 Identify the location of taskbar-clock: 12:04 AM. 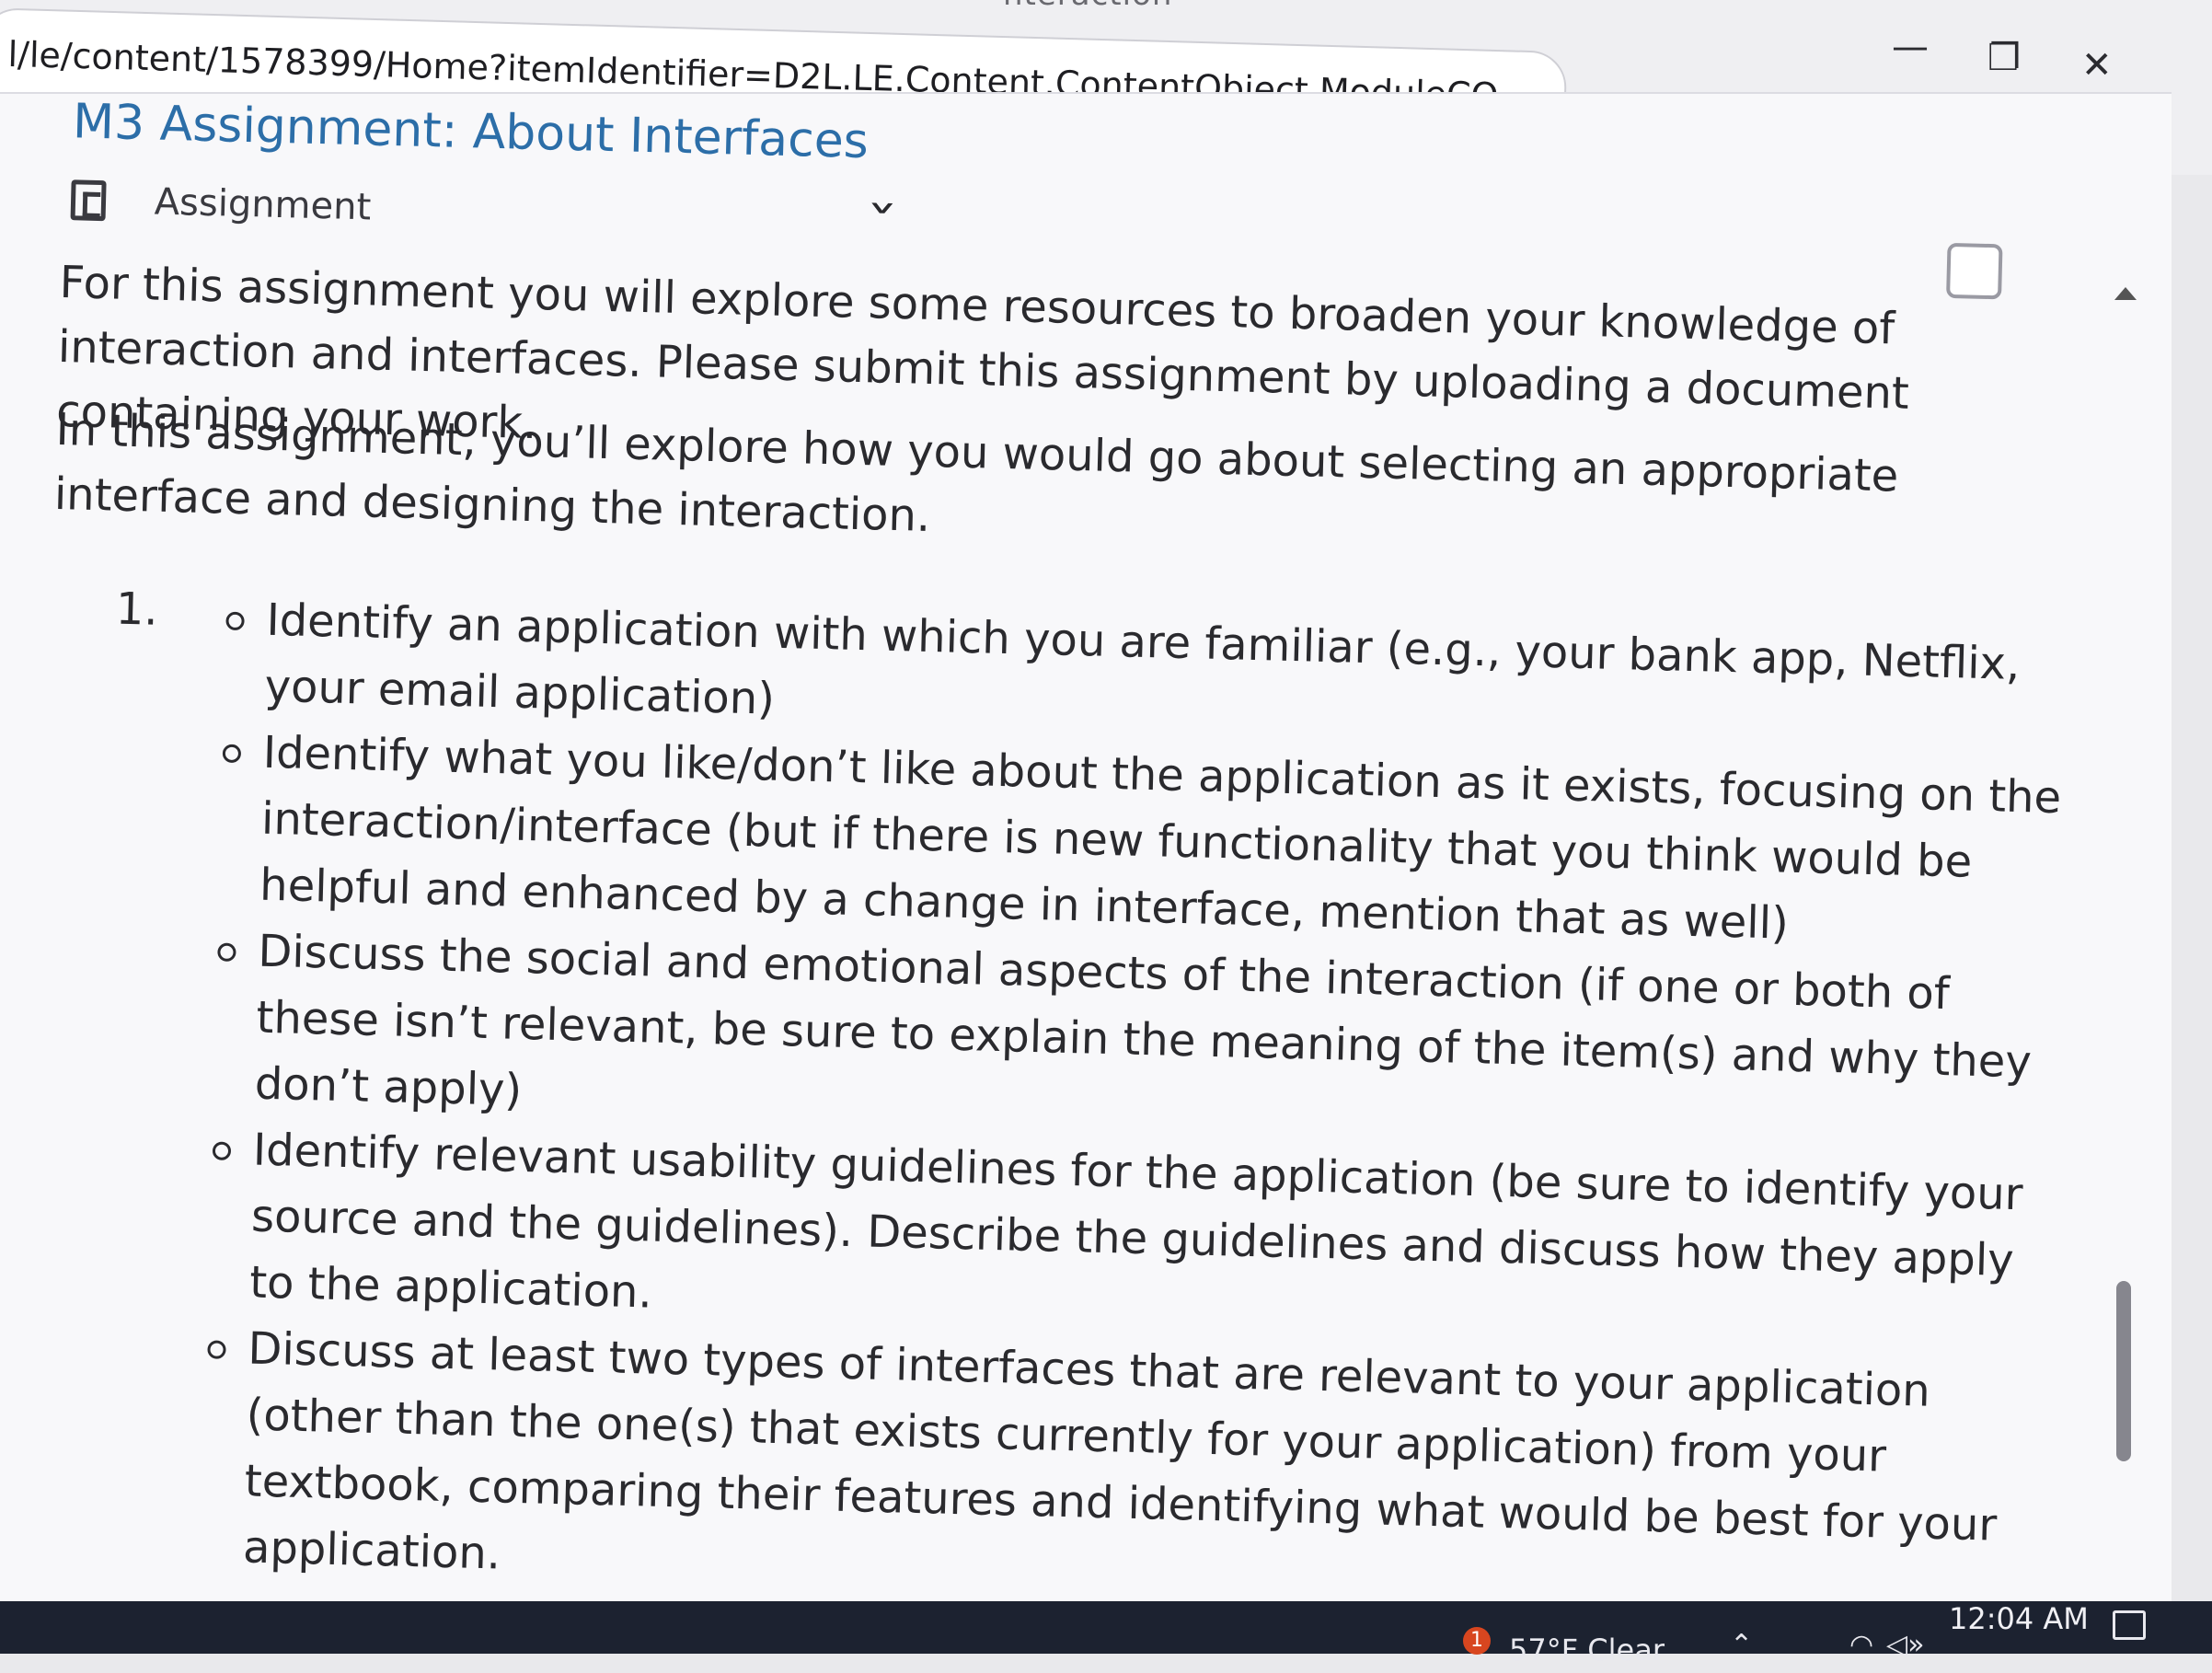
(2019, 1618).